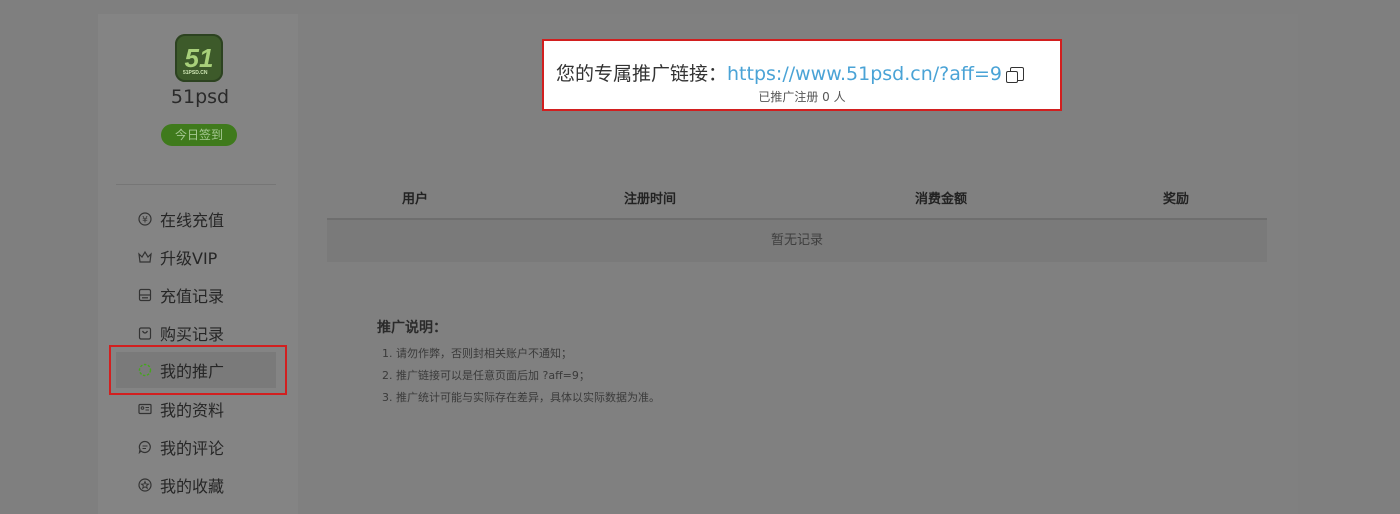  What do you see at coordinates (145, 333) in the screenshot?
I see `shopping-bag-icon` at bounding box center [145, 333].